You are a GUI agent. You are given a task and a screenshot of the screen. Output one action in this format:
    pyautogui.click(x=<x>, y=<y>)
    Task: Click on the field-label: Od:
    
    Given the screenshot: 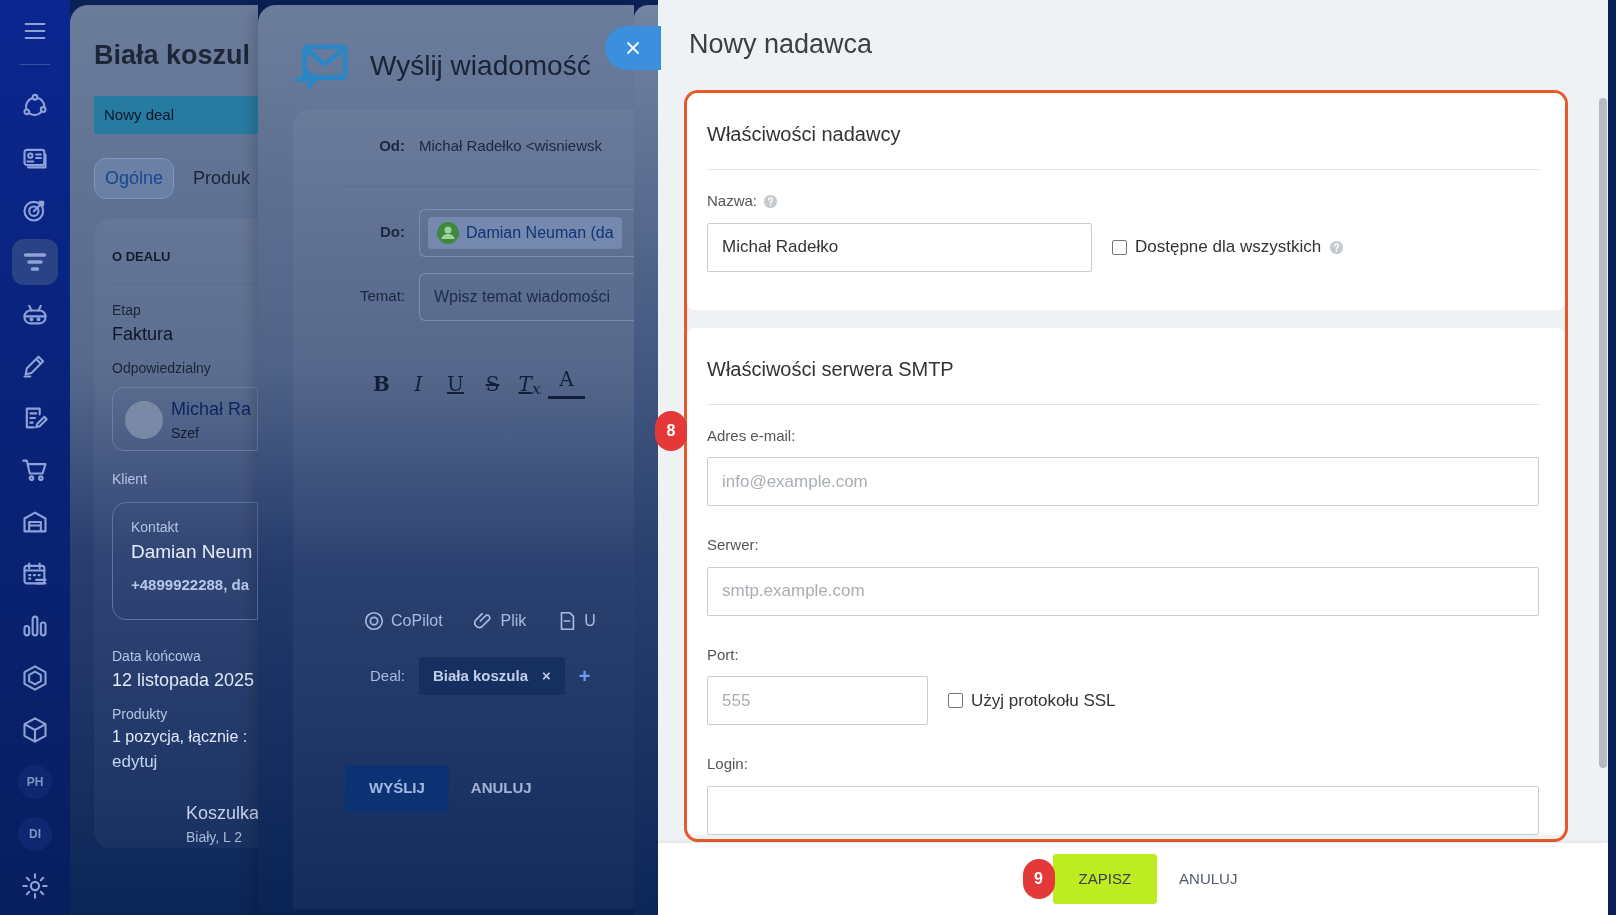 What is the action you would take?
    pyautogui.click(x=391, y=146)
    